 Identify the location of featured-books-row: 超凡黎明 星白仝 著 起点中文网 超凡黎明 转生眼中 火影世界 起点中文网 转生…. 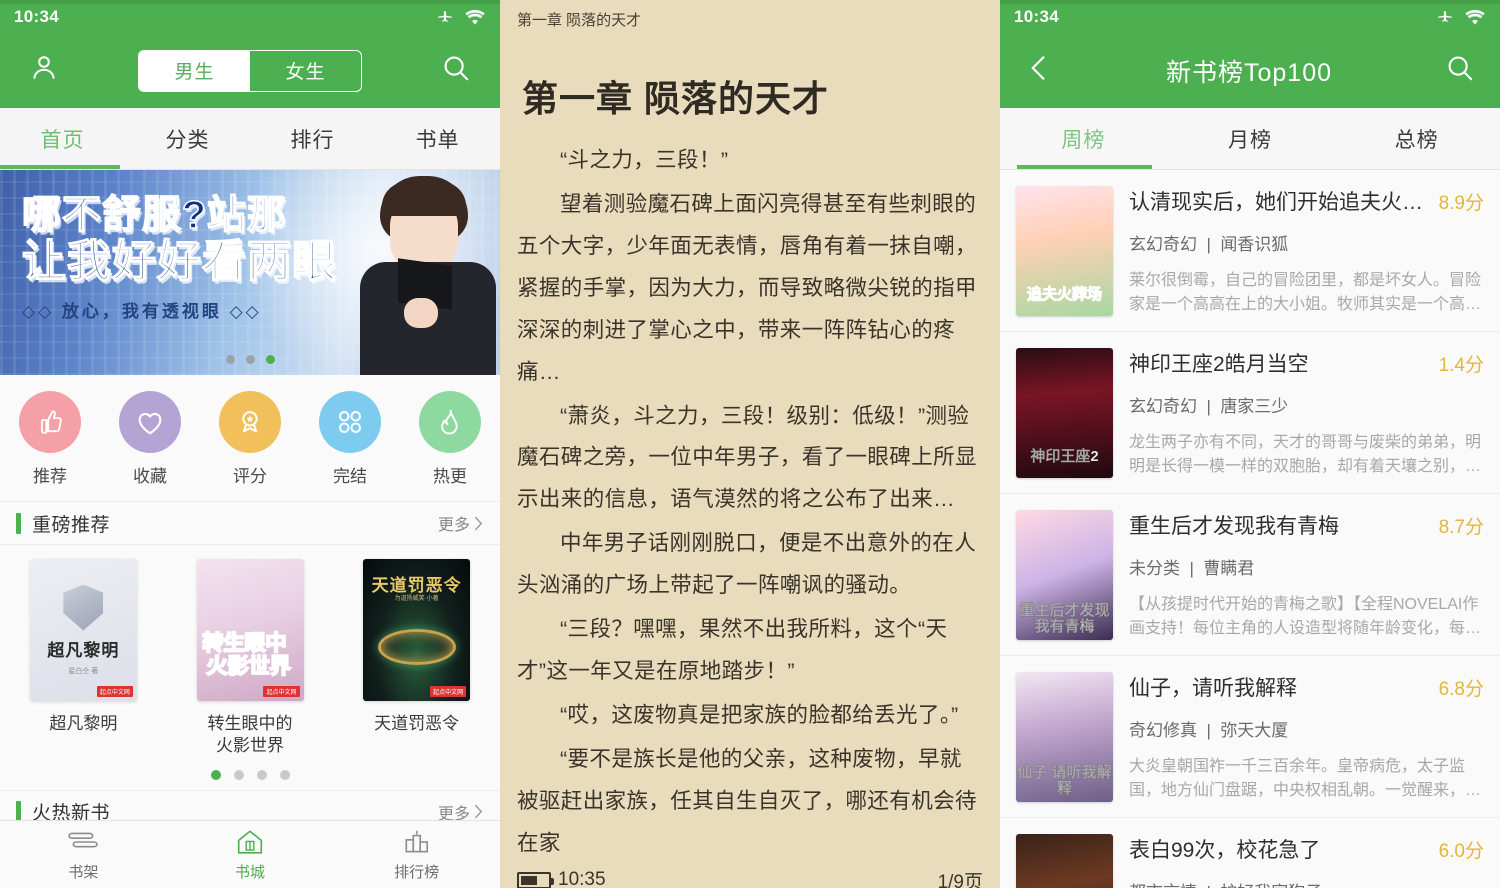
(250, 651).